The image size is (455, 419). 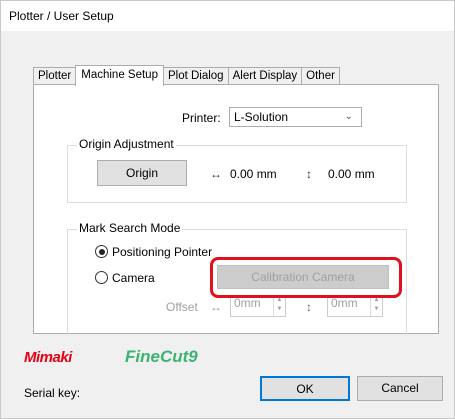 What do you see at coordinates (61, 16) in the screenshot?
I see `window-title: Plotter / User Setup` at bounding box center [61, 16].